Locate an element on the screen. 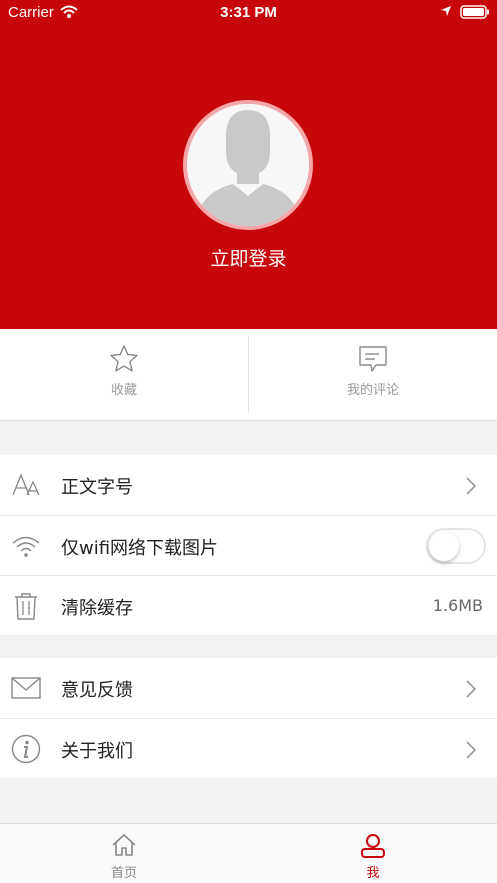  location-arrow-icon is located at coordinates (446, 13).